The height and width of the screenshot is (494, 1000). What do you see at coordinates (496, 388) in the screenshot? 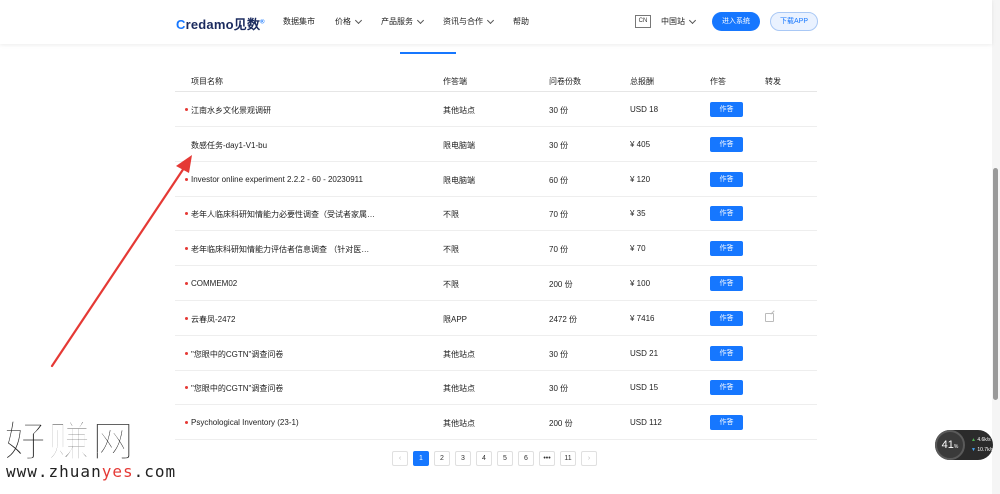
I see `table-row: "您眼中的CGTN"调查问卷 其他站点 30 份 USD 15 作答` at bounding box center [496, 388].